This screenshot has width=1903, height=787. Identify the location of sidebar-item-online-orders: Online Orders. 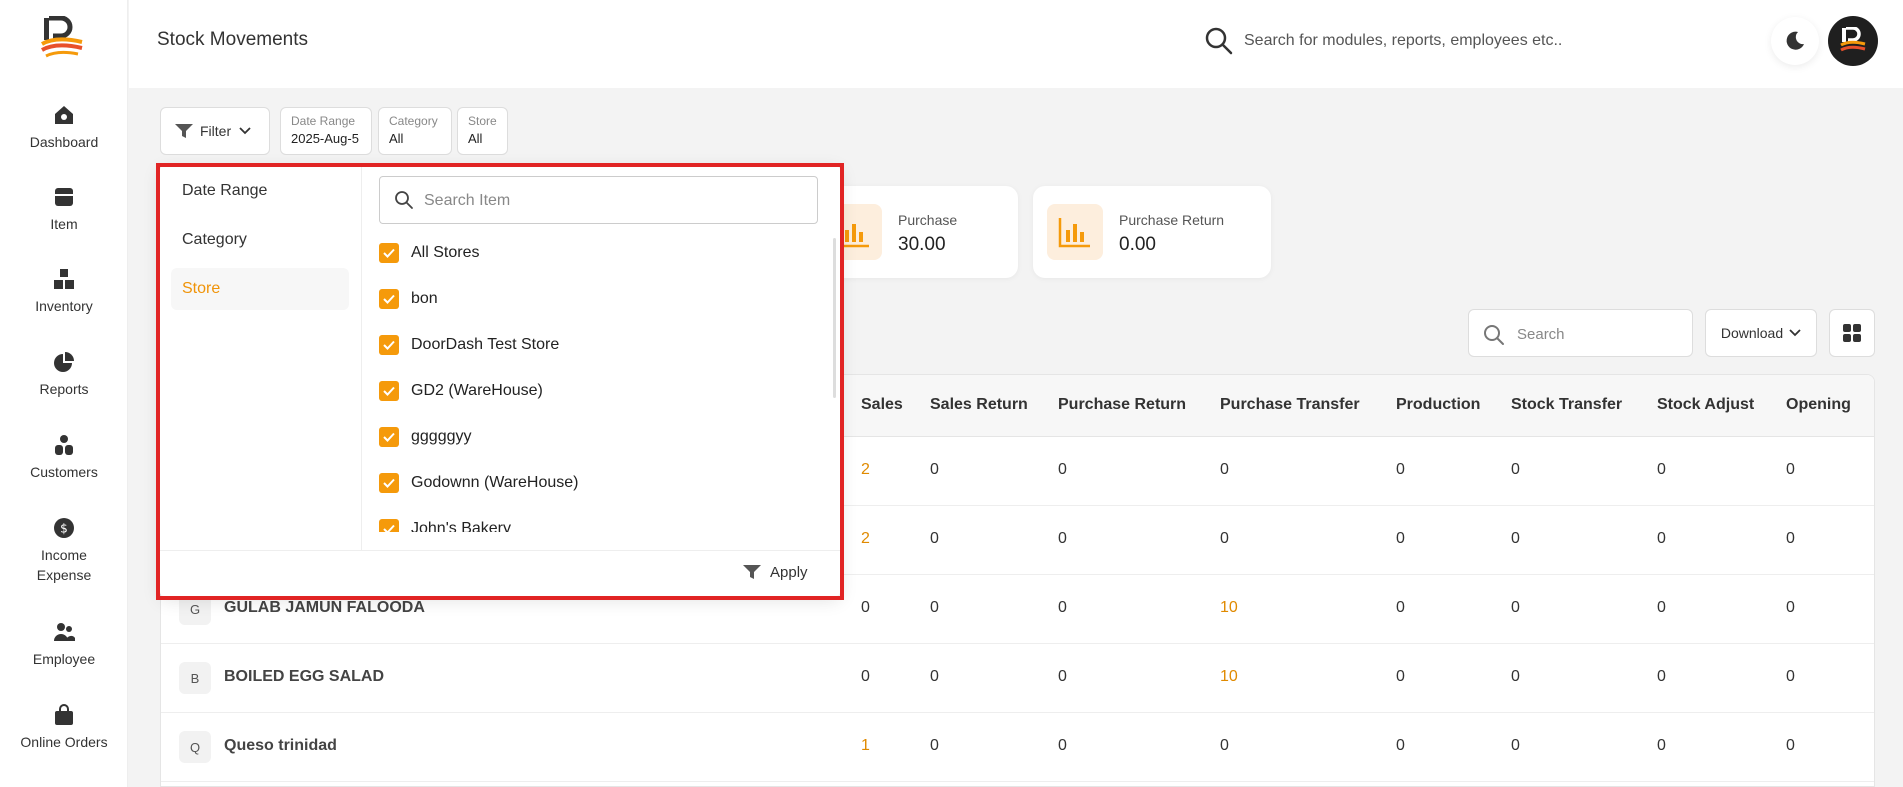
(64, 728).